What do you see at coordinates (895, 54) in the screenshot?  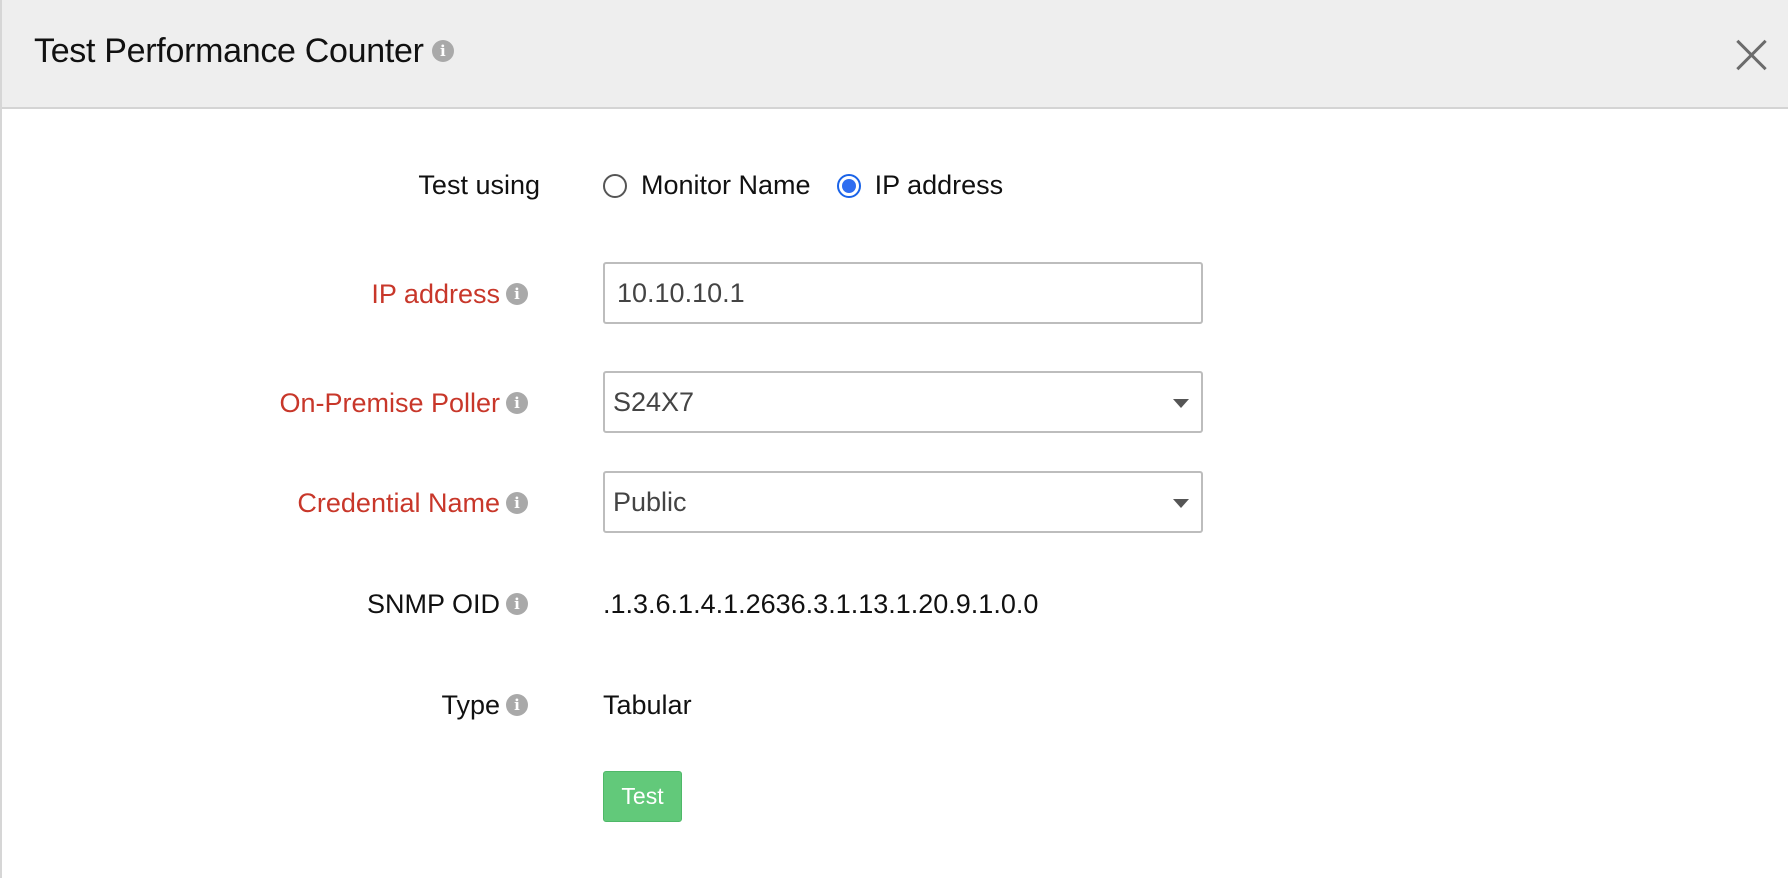 I see `dialog-header: Test Performance Counter i` at bounding box center [895, 54].